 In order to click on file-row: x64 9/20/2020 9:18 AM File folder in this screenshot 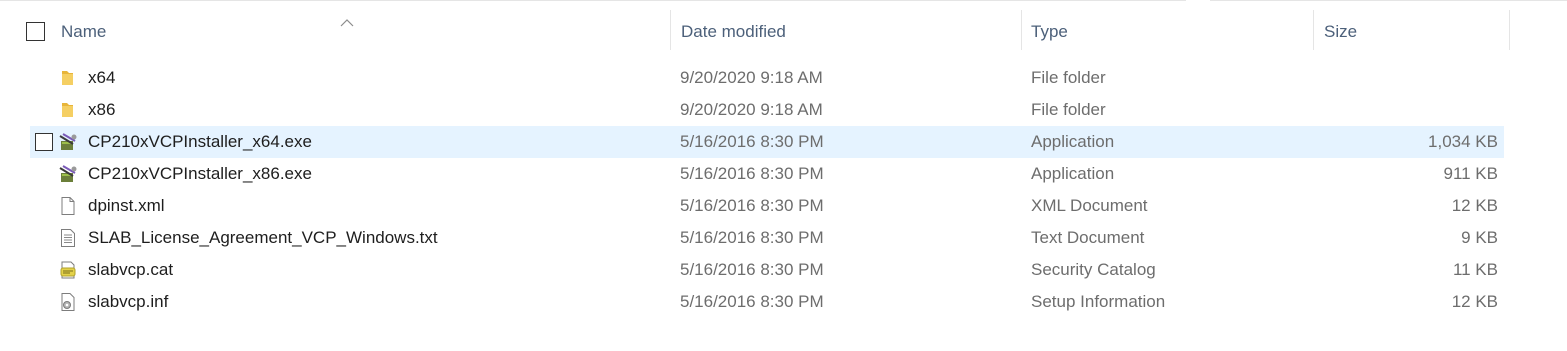, I will do `click(767, 78)`.